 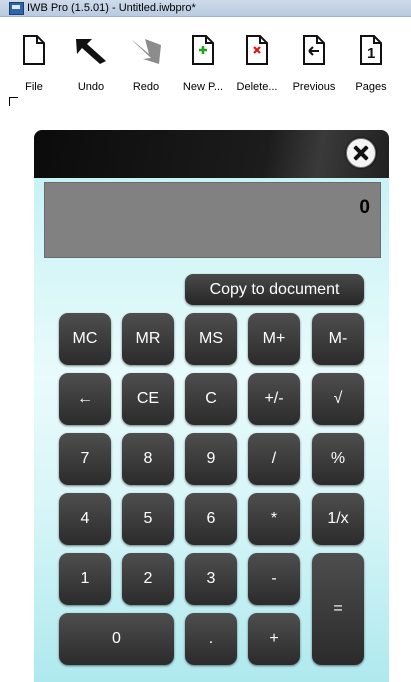 I want to click on display-value: 0, so click(x=364, y=207).